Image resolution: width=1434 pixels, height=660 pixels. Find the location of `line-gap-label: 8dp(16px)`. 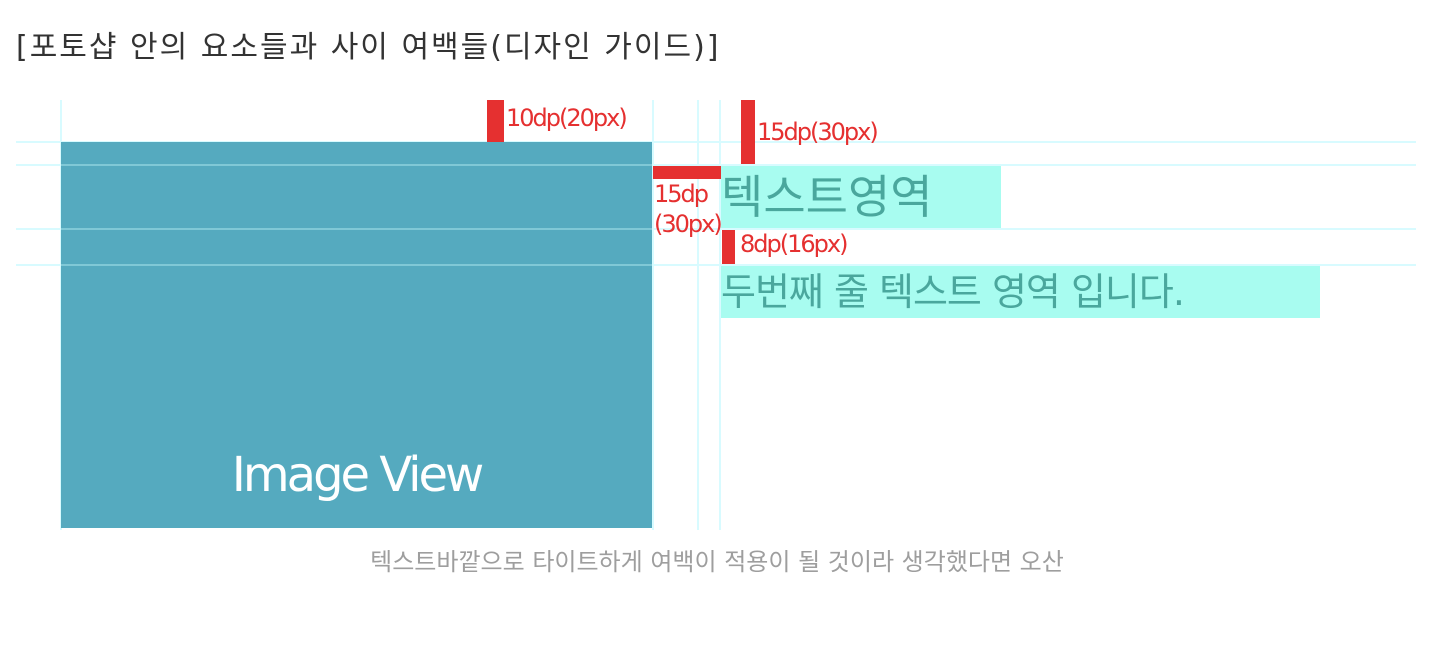

line-gap-label: 8dp(16px) is located at coordinates (794, 244).